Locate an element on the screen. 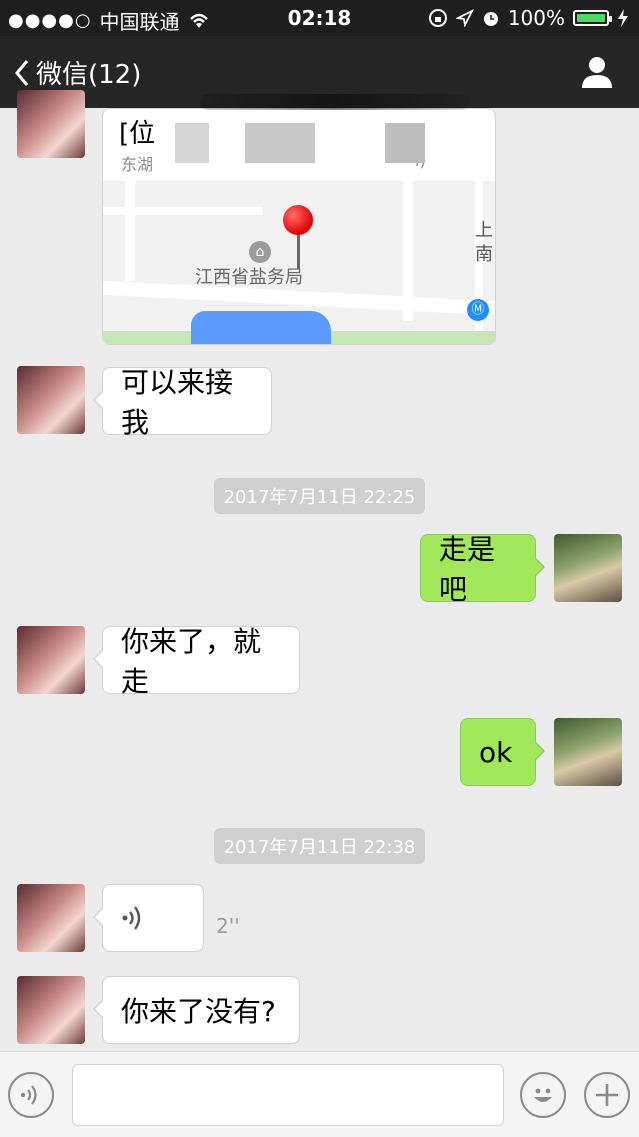  map-place-label: 江西省盐务局 is located at coordinates (249, 277).